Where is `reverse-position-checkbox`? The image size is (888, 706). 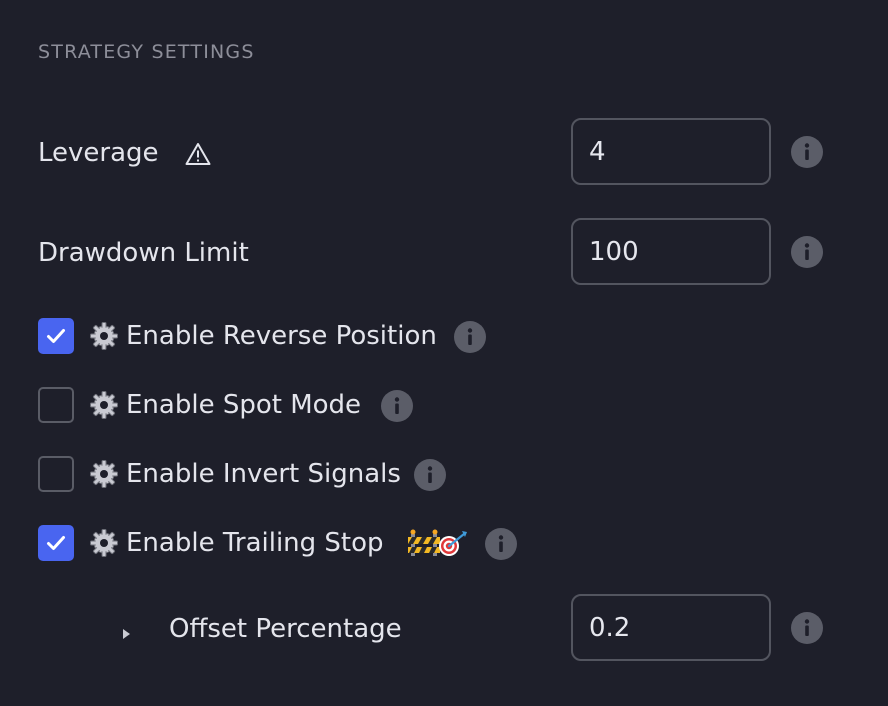 reverse-position-checkbox is located at coordinates (56, 336).